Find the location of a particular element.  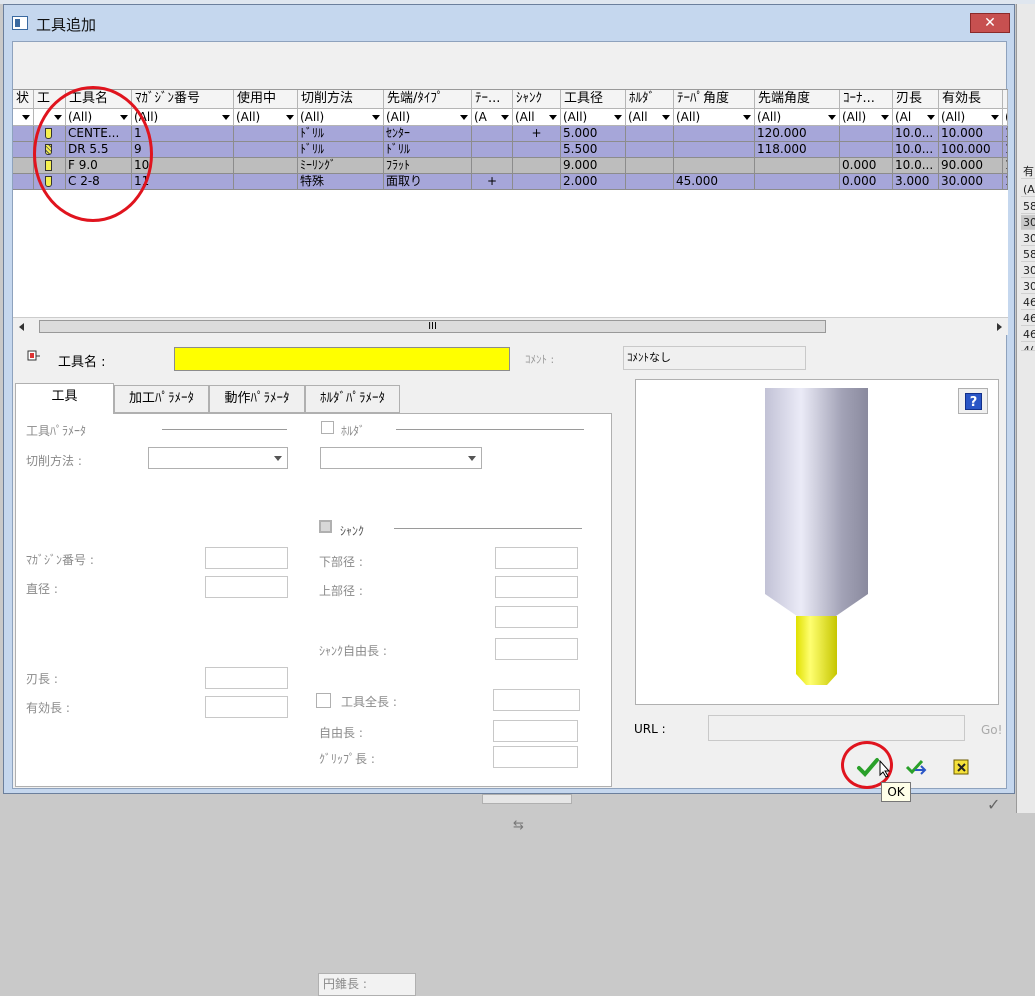

cell-tip-type: ｾﾝﾀｰ is located at coordinates (428, 134).